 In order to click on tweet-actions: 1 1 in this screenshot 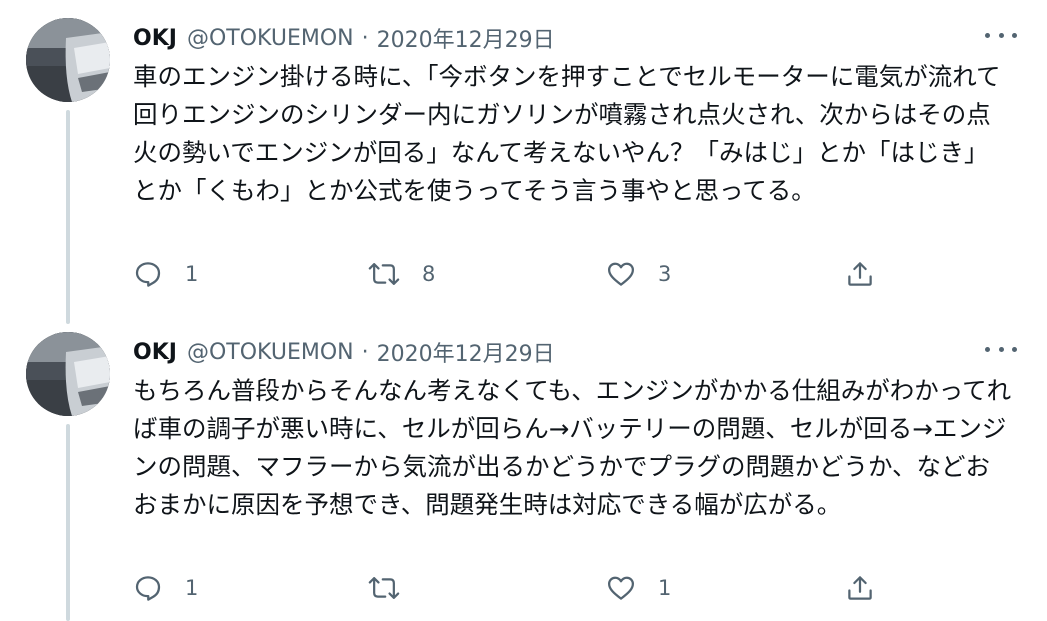, I will do `click(508, 588)`.